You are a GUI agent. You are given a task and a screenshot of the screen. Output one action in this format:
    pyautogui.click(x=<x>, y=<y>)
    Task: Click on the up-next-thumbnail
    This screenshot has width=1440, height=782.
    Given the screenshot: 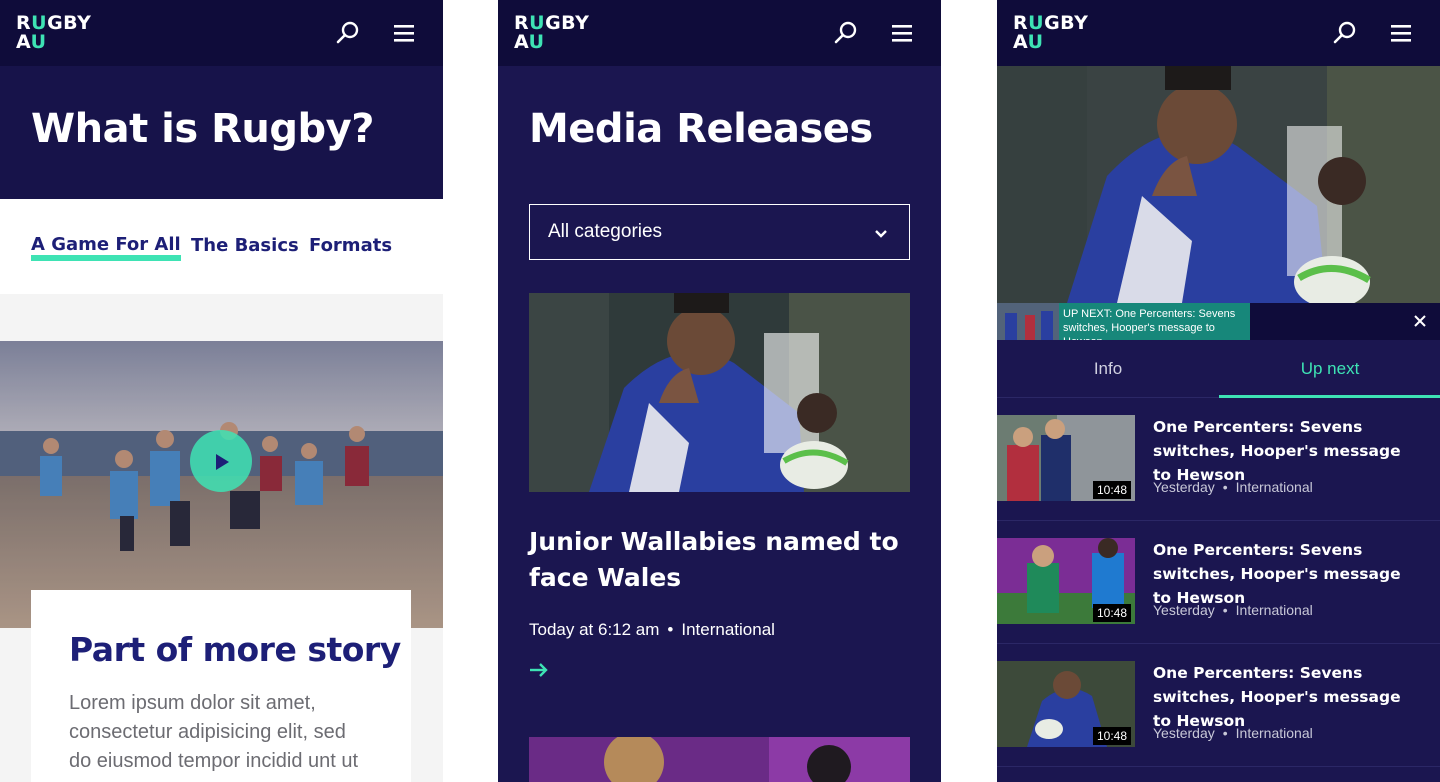 What is the action you would take?
    pyautogui.click(x=1028, y=321)
    